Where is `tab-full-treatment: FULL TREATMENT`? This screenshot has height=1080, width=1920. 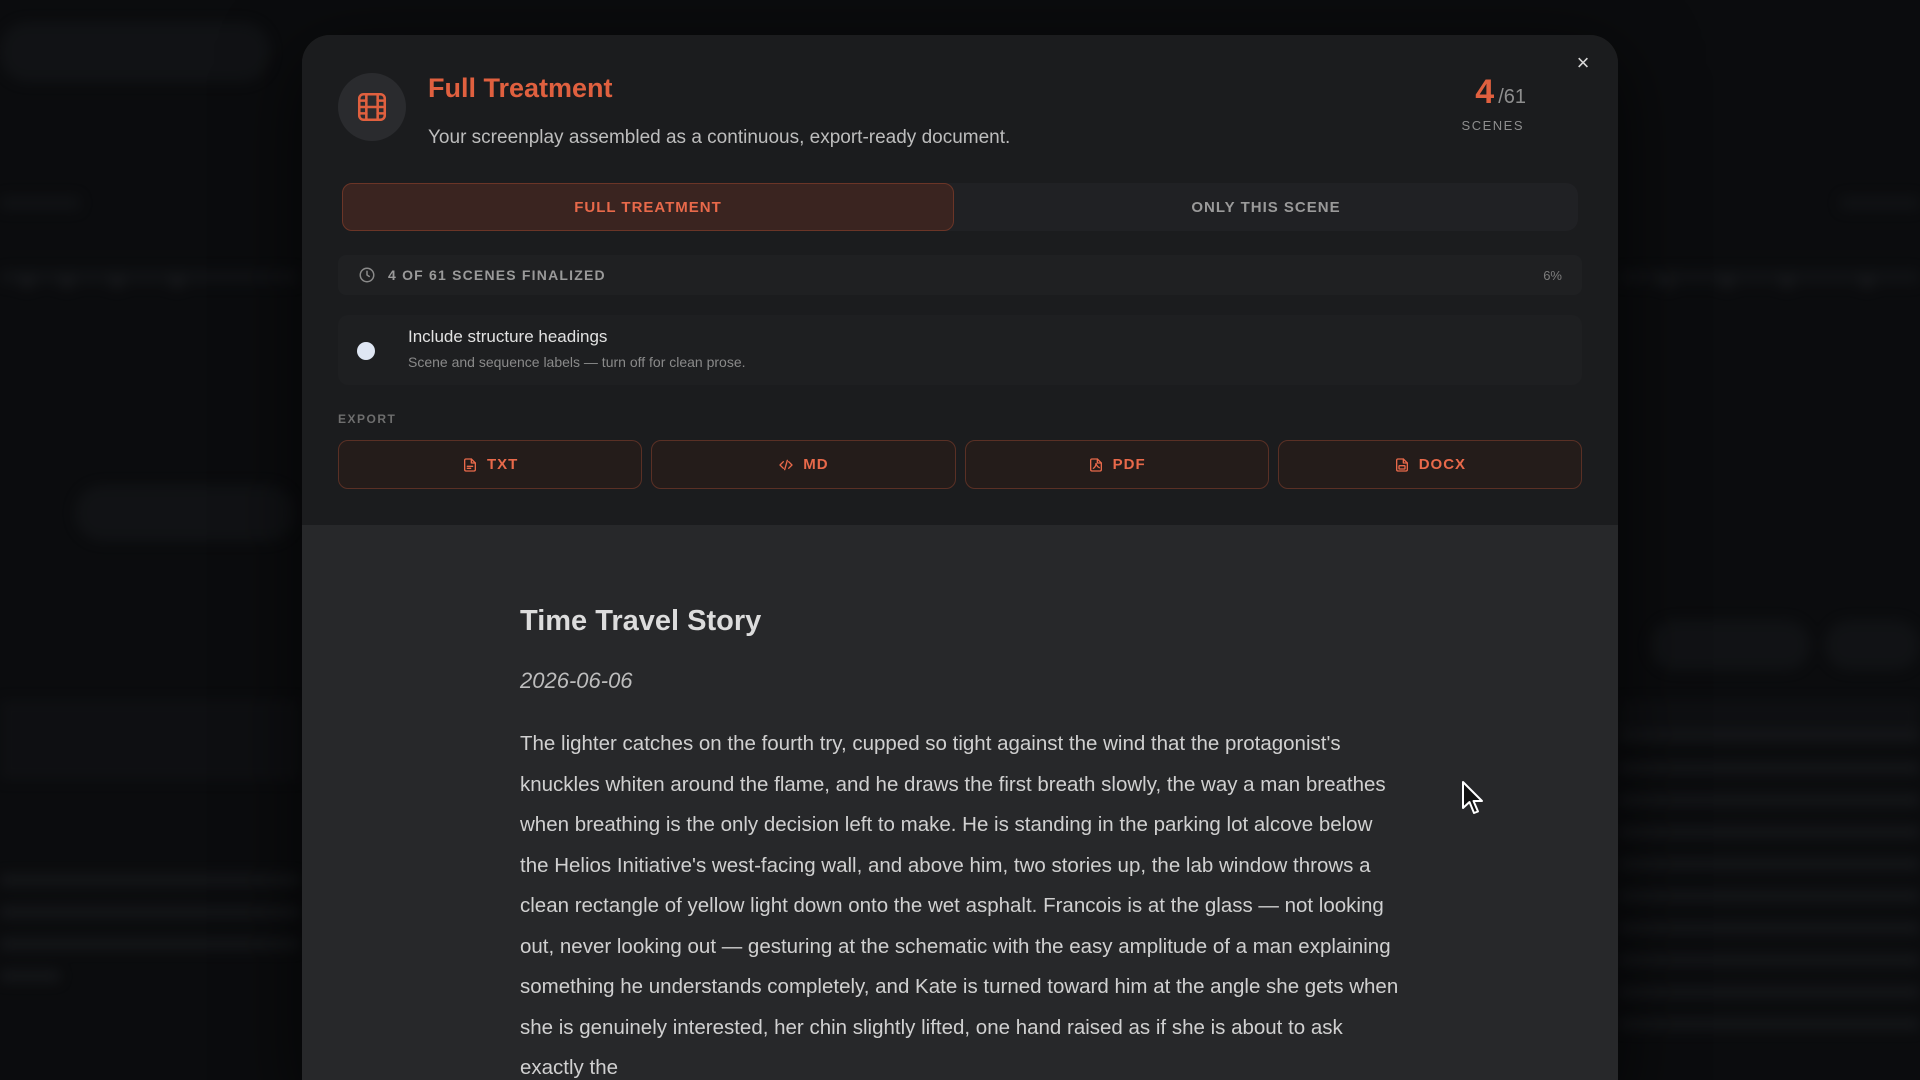 tab-full-treatment: FULL TREATMENT is located at coordinates (648, 207).